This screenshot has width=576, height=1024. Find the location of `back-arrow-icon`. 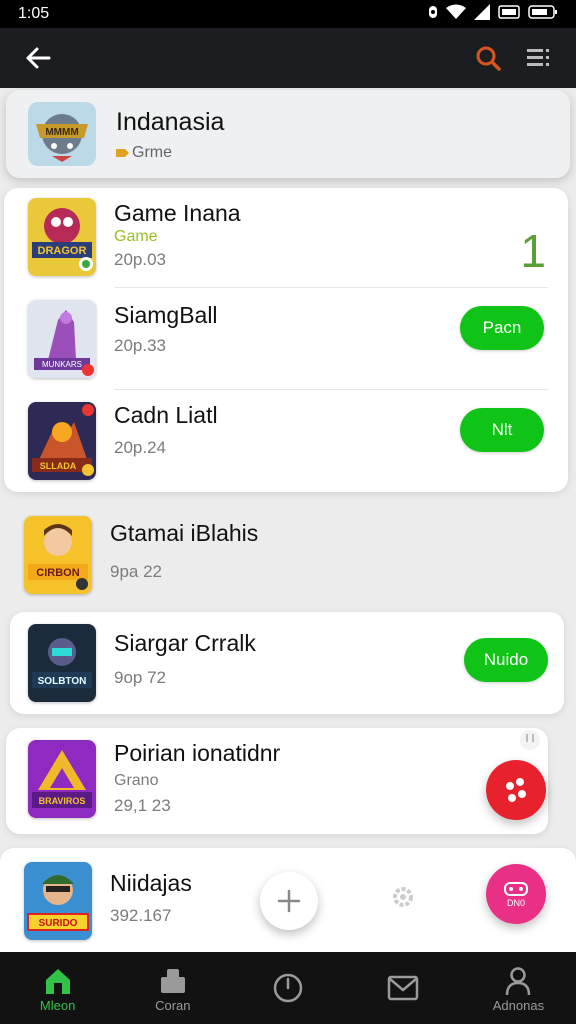

back-arrow-icon is located at coordinates (38, 58).